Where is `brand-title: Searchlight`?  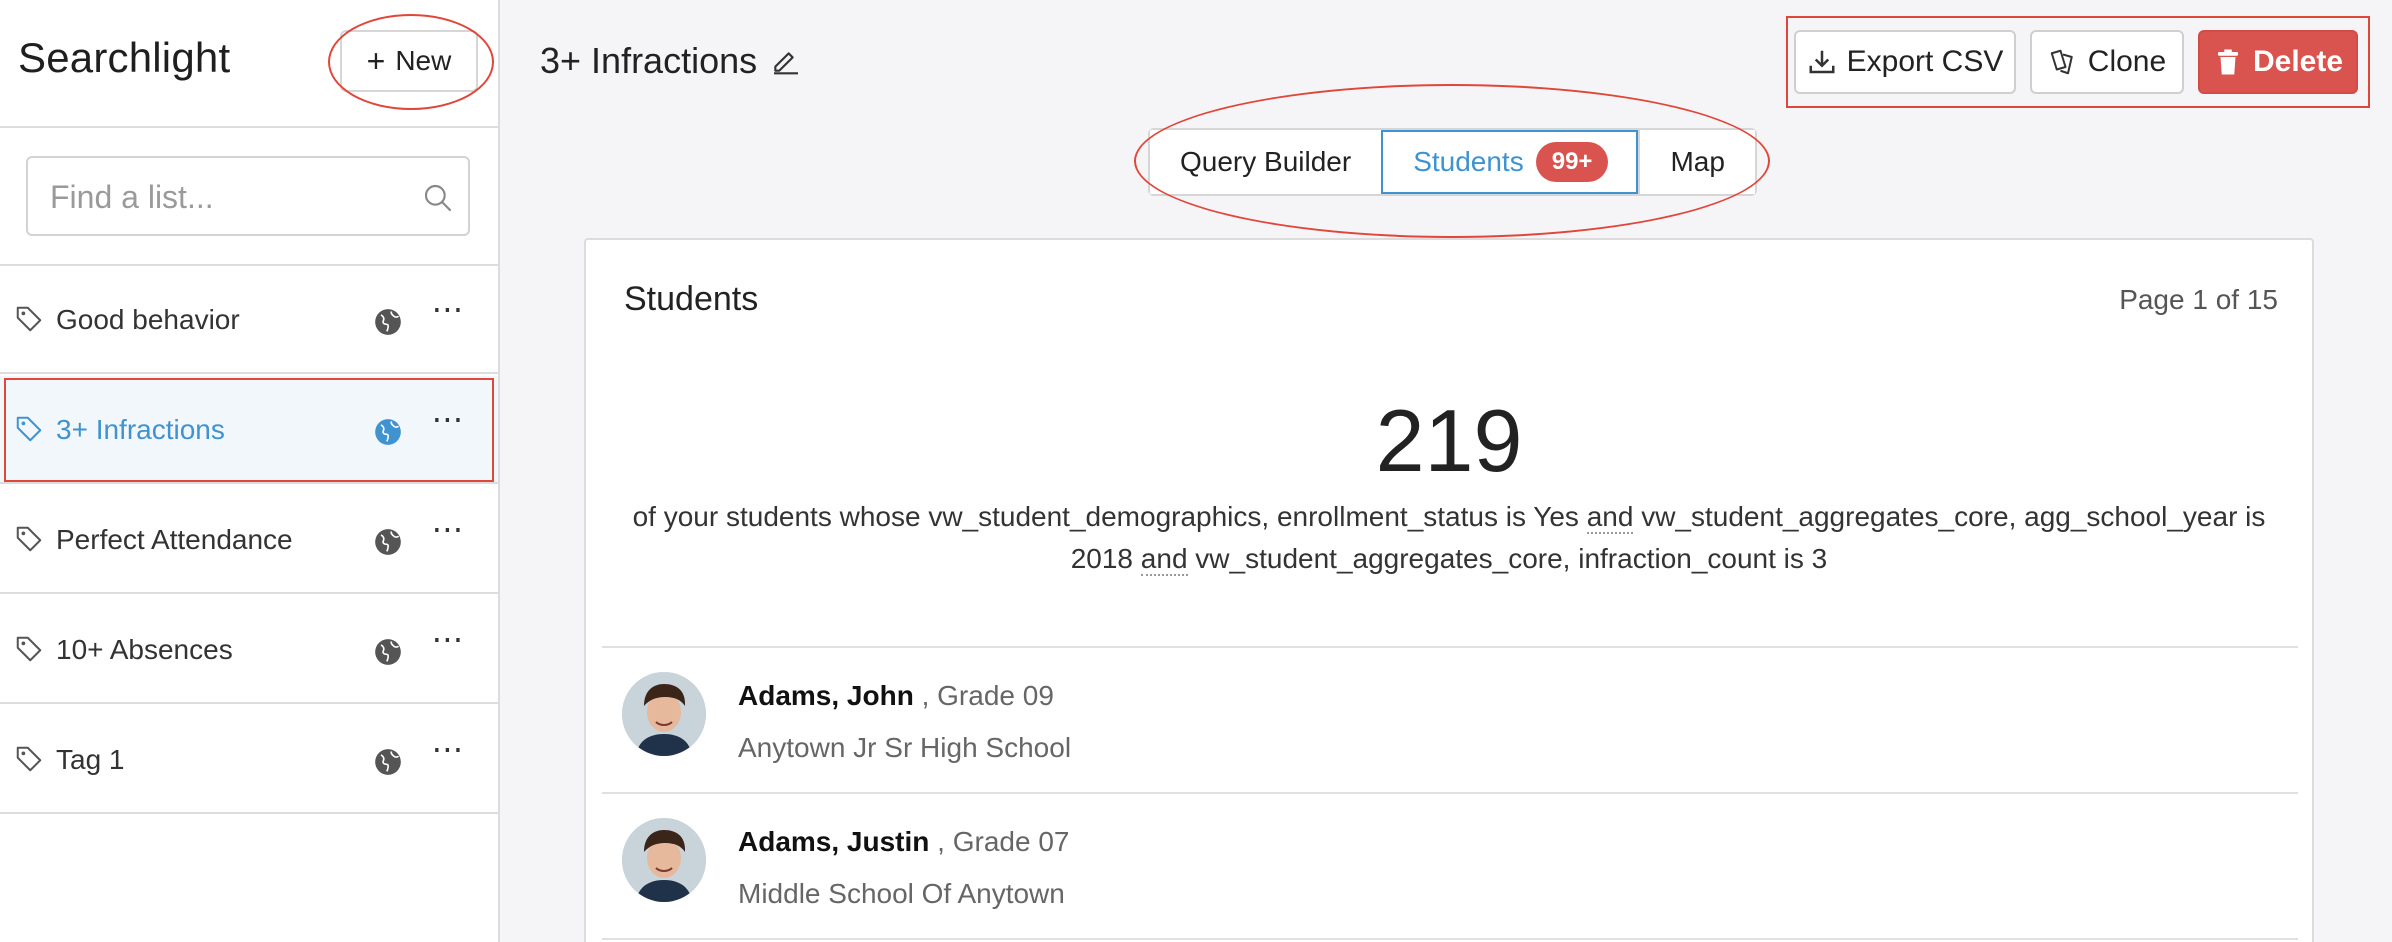 brand-title: Searchlight is located at coordinates (124, 57).